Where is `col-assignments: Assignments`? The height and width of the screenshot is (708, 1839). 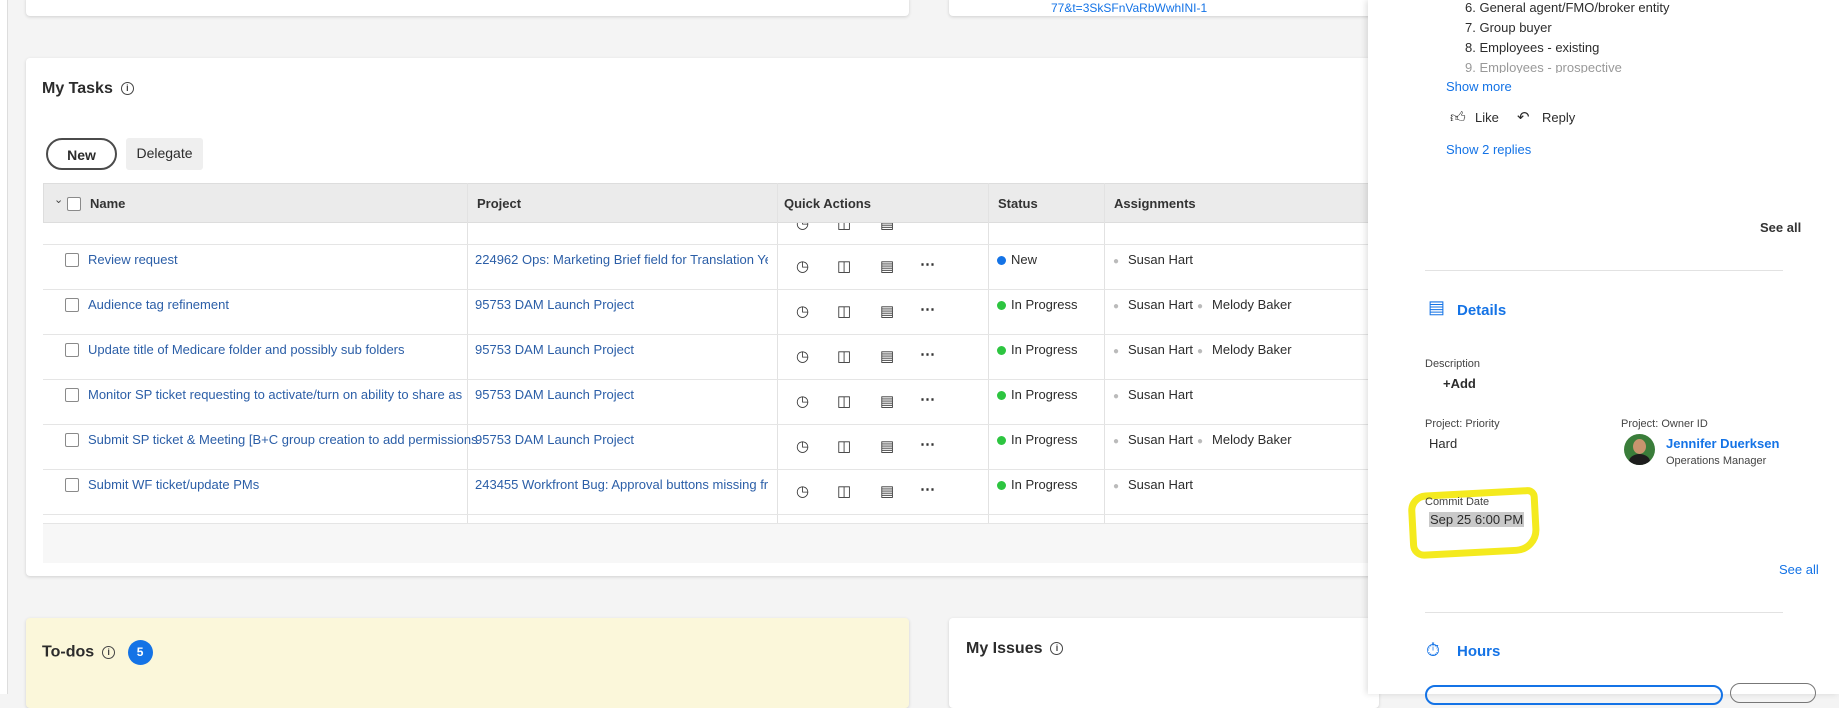 col-assignments: Assignments is located at coordinates (1155, 203).